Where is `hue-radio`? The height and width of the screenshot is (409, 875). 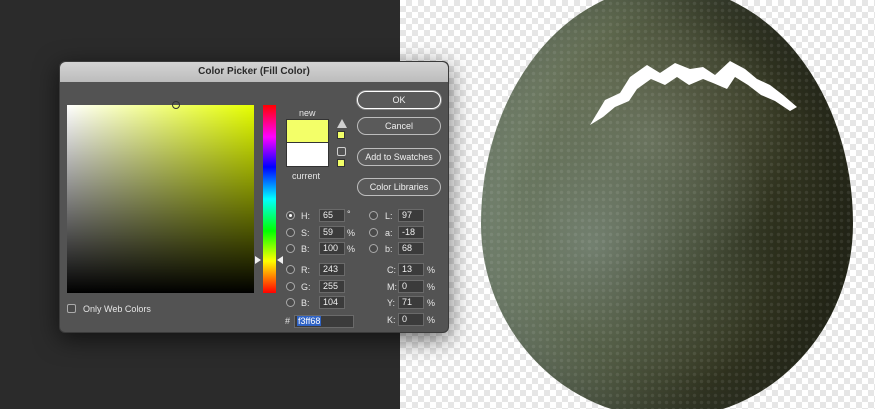
hue-radio is located at coordinates (290, 215).